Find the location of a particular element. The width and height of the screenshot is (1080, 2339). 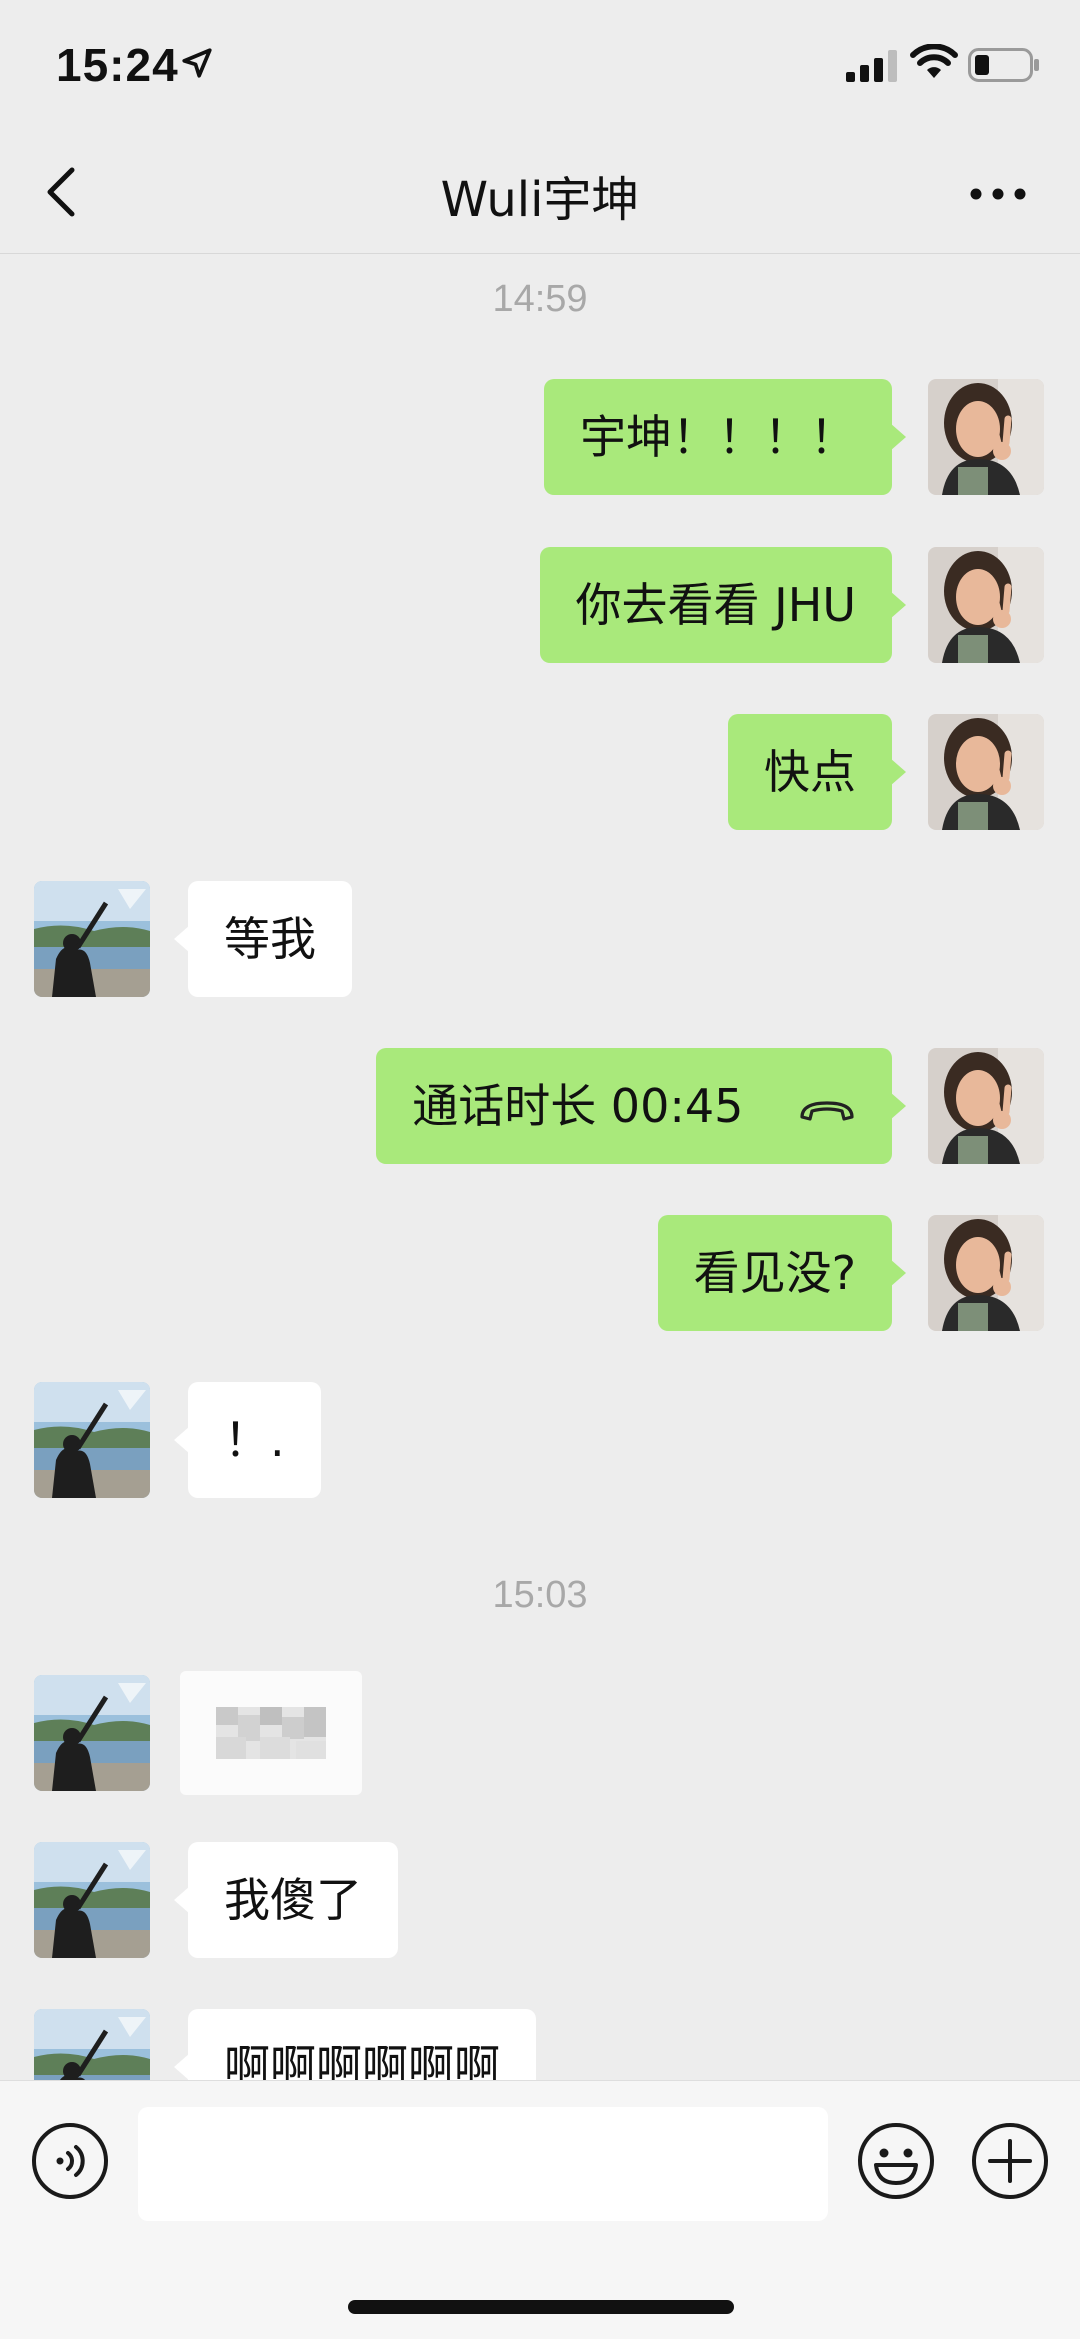

emoji-icon is located at coordinates (896, 2161).